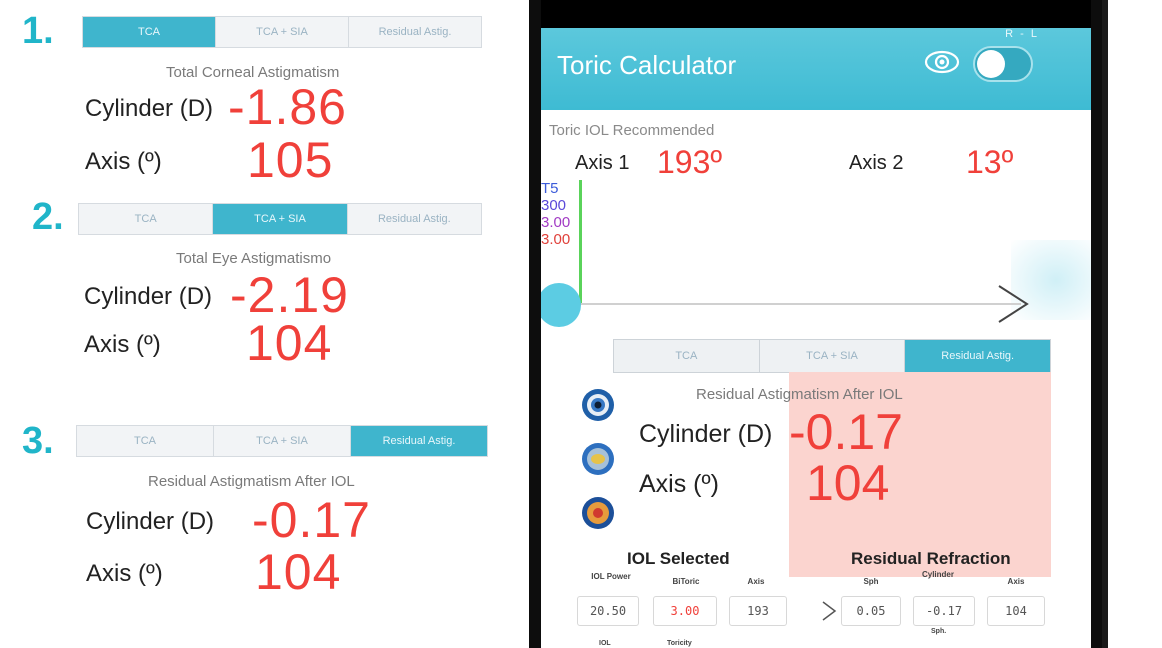  Describe the element at coordinates (1016, 581) in the screenshot. I see `refraction-axis-header: Axis` at that location.